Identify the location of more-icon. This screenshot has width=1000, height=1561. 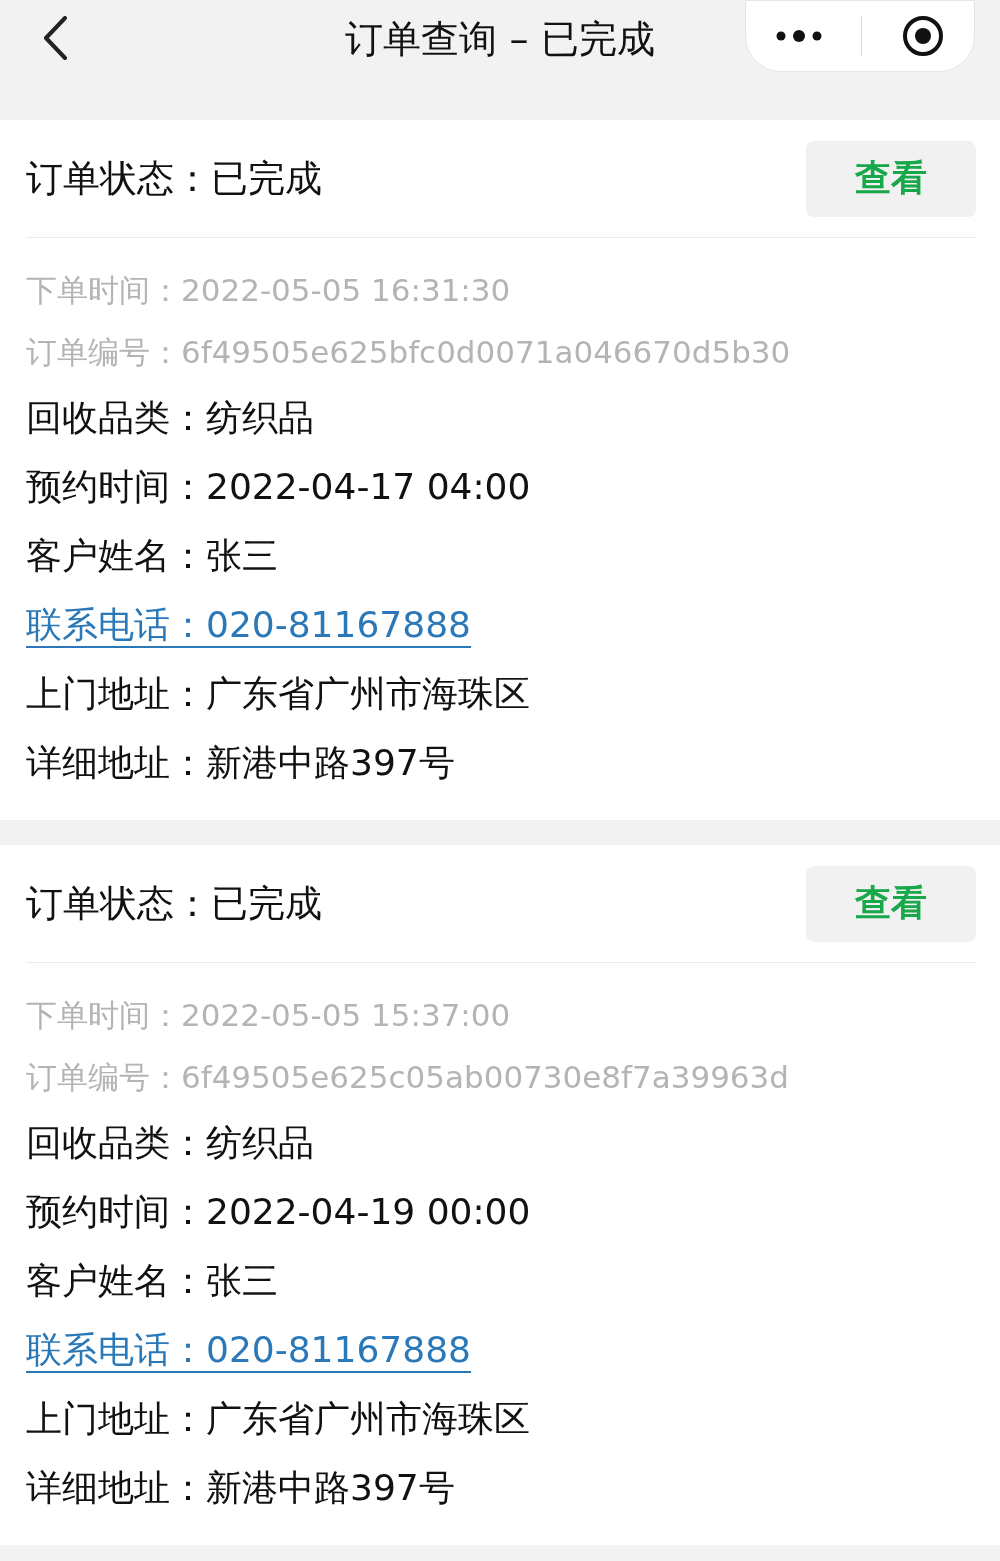
(799, 36).